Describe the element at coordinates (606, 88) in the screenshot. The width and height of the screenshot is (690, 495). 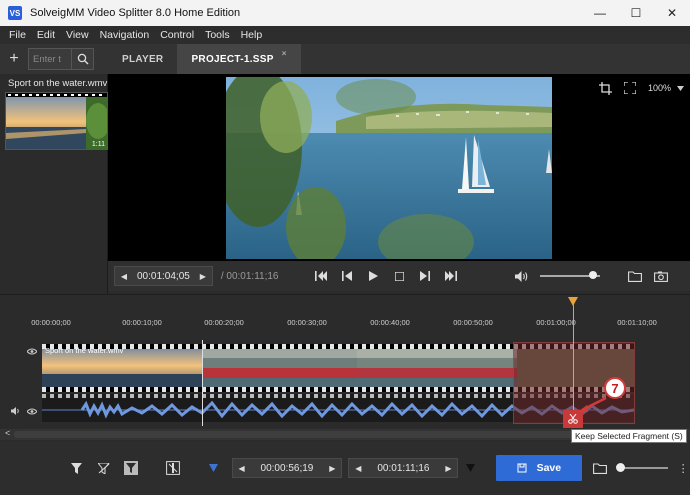
I see `crop-icon` at that location.